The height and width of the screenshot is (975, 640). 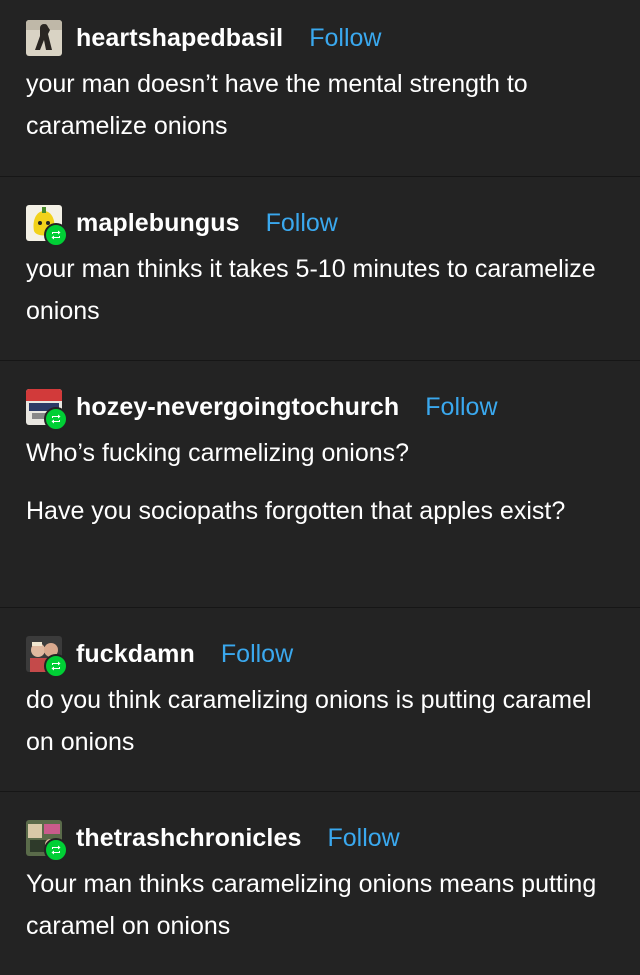 I want to click on heartshapedbasil-avatar-icon, so click(x=44, y=38).